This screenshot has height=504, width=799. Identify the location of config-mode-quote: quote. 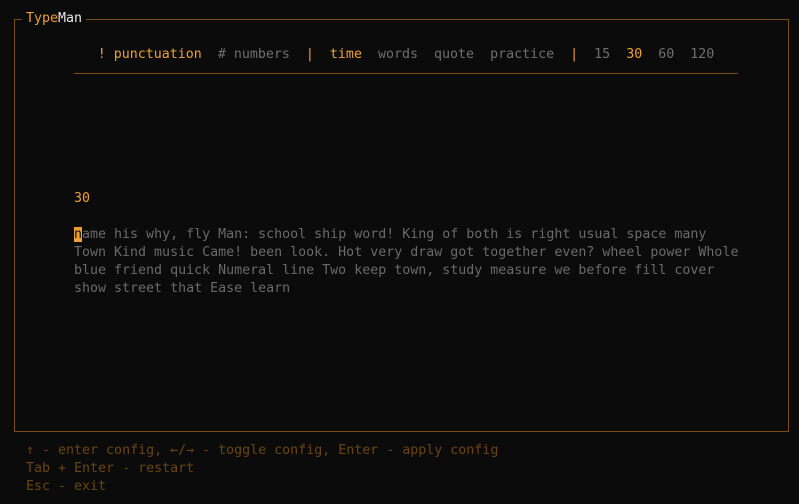
(454, 55).